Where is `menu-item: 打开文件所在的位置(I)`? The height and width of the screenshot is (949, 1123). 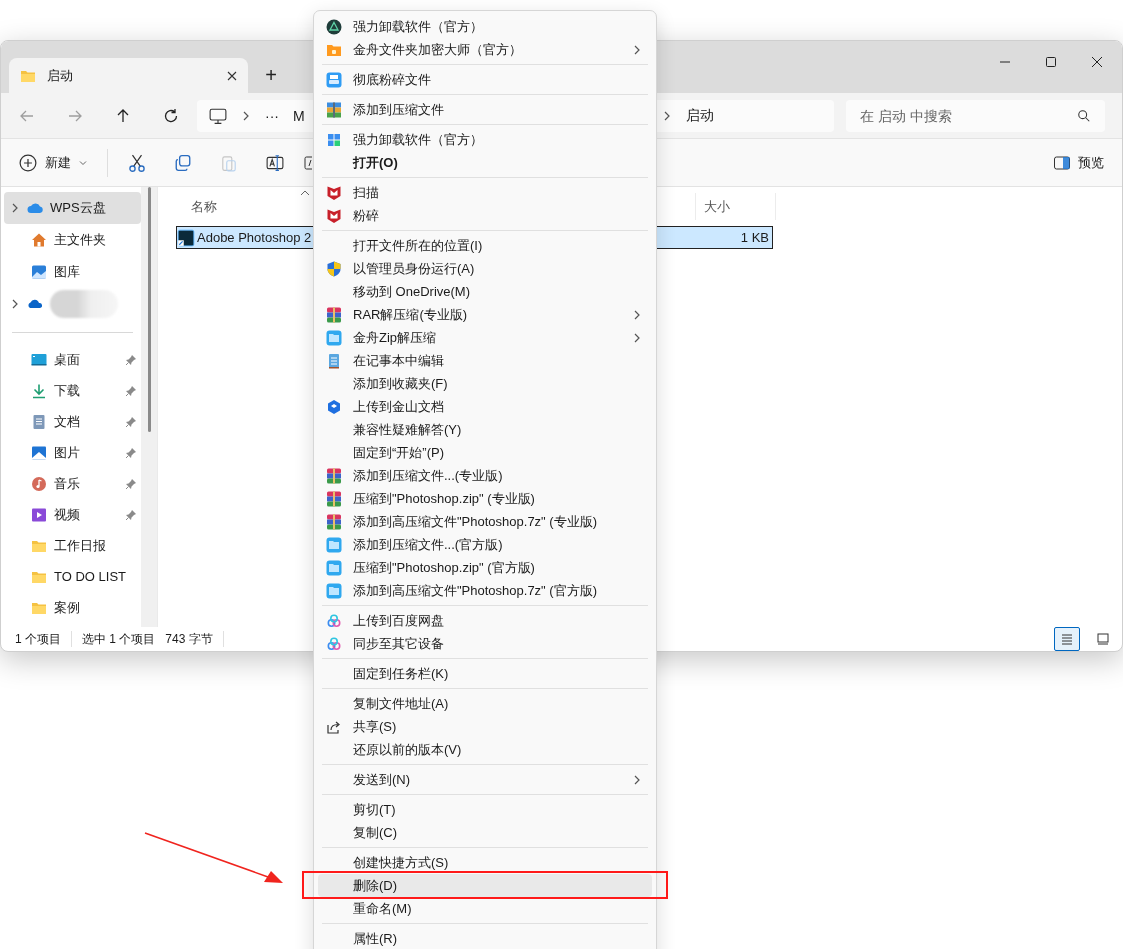
menu-item: 打开文件所在的位置(I) is located at coordinates (485, 245).